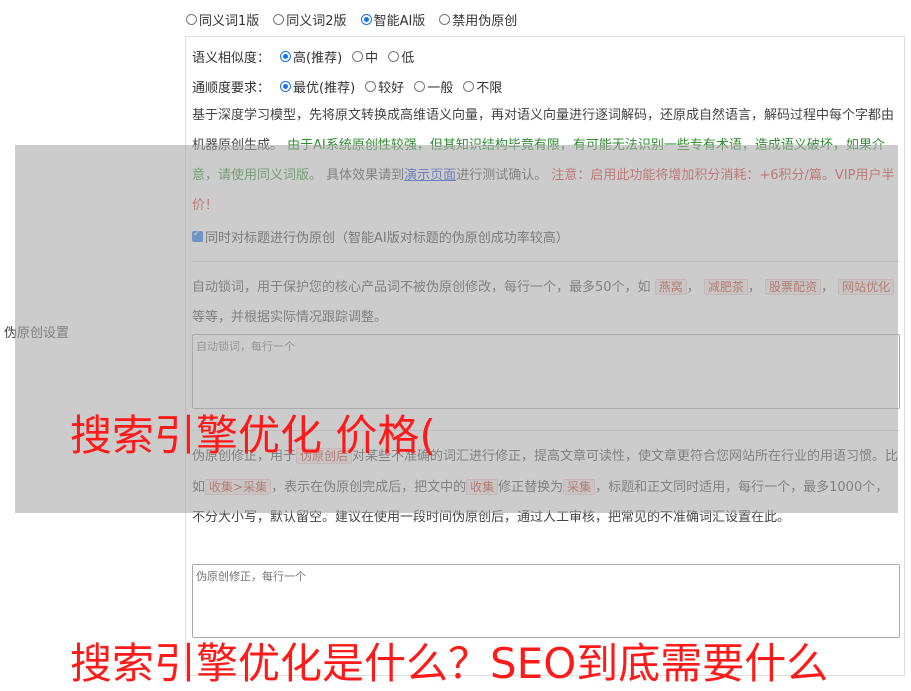 This screenshot has width=911, height=691. I want to click on mode-radio-group: 同义词1版 同义词2版 智能AI版 禁用伪原创, so click(351, 19).